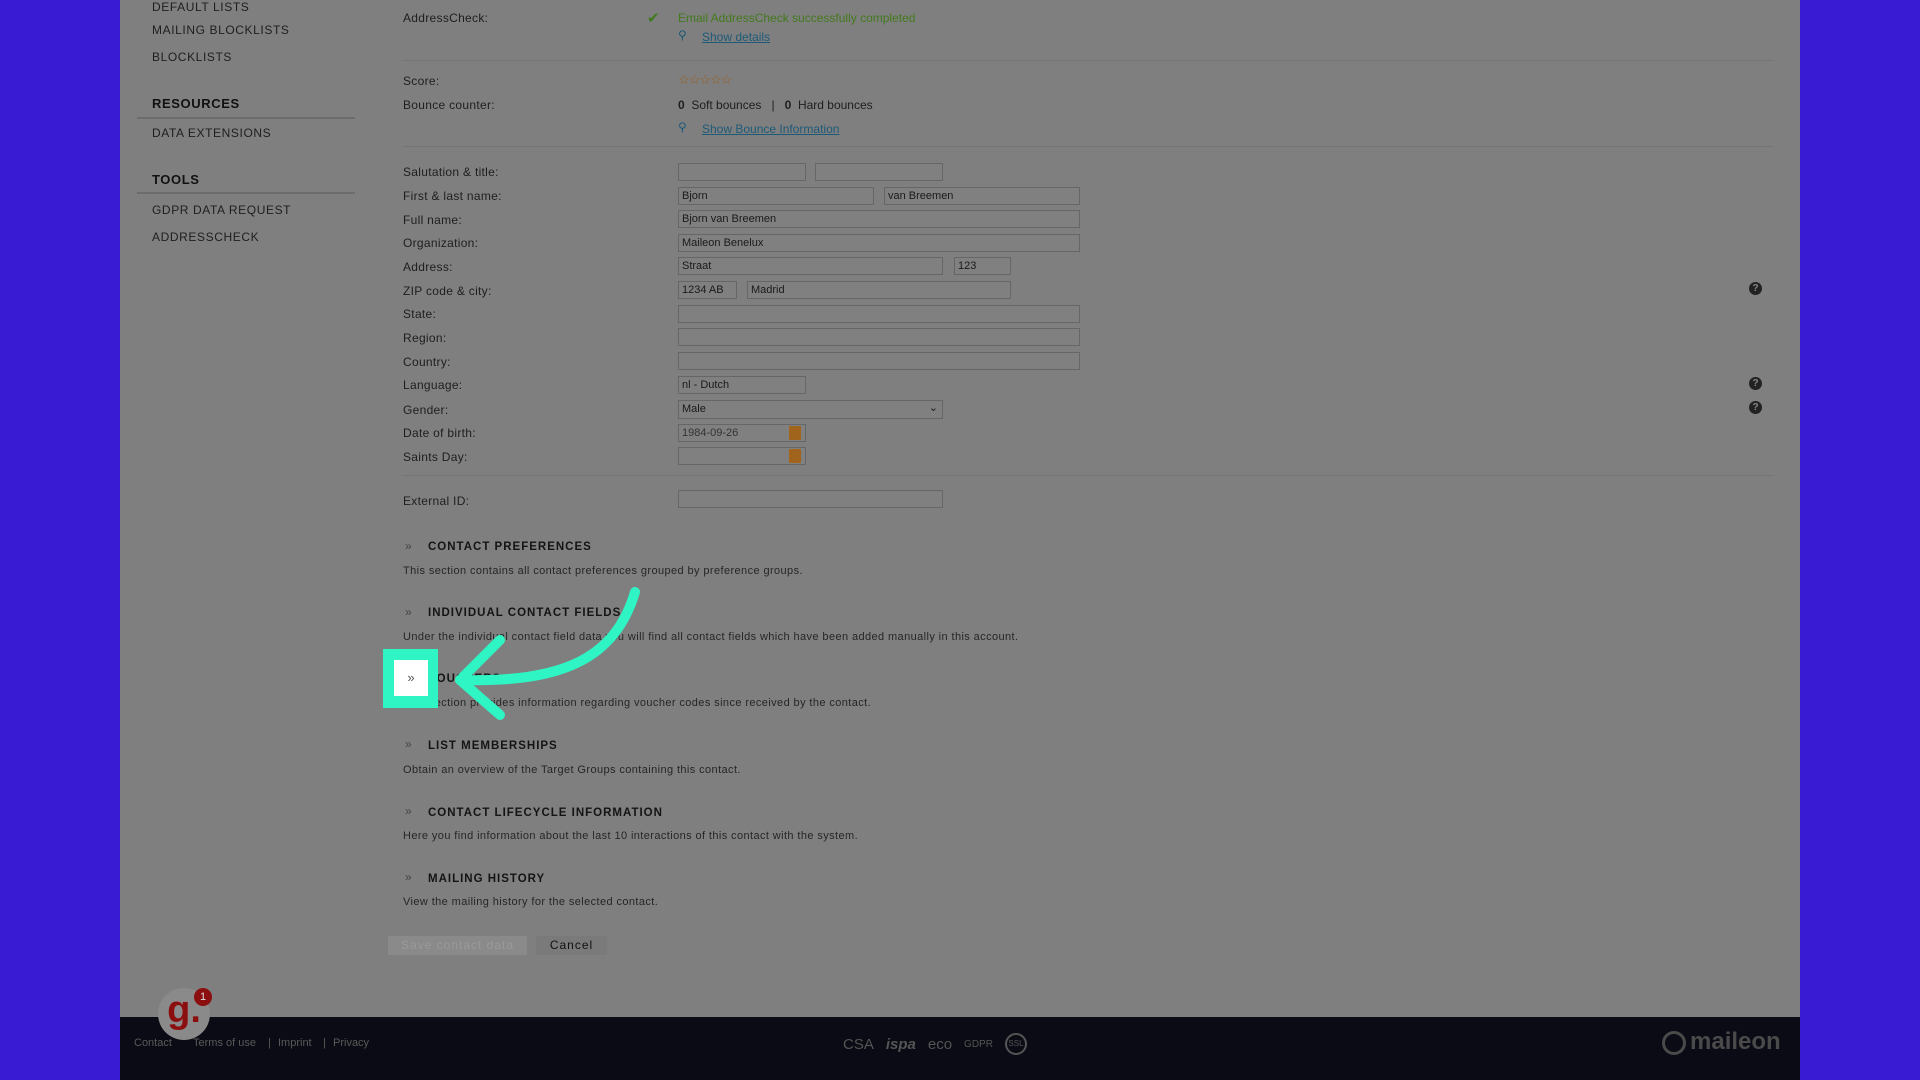 This screenshot has height=1080, width=1920. Describe the element at coordinates (978, 1044) in the screenshot. I see `gdpr-logo: GDPR` at that location.